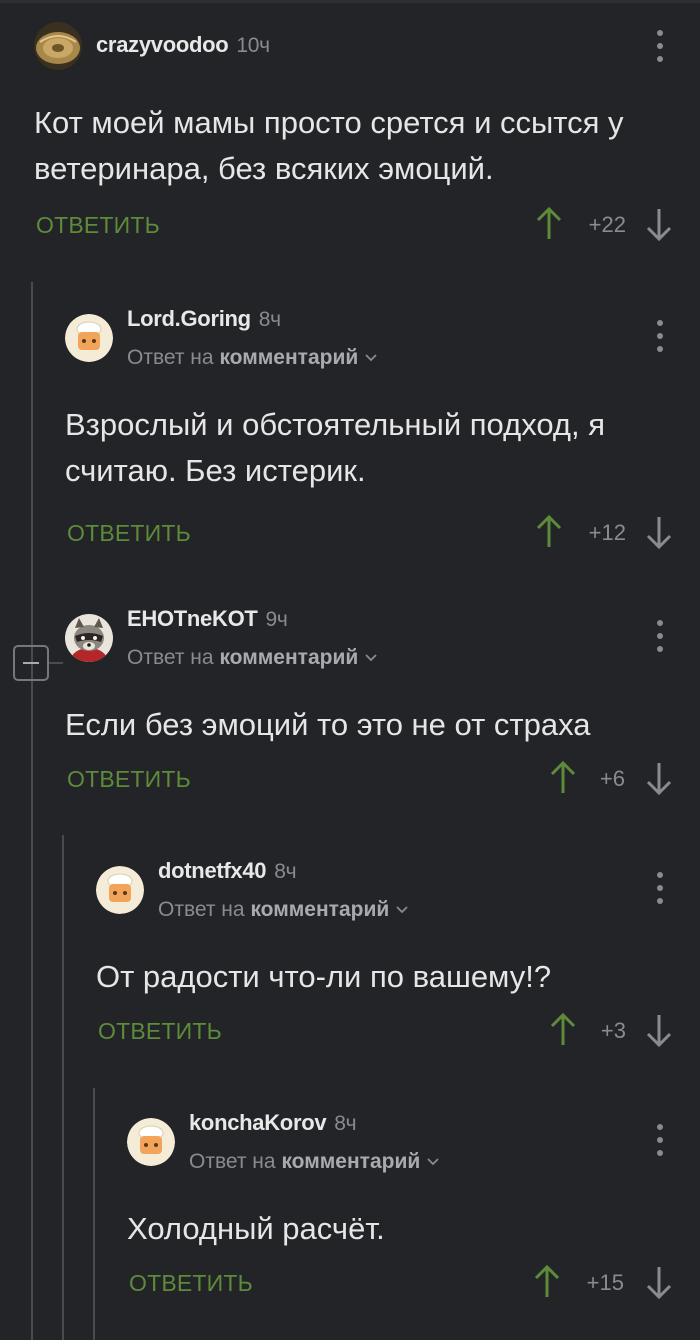  Describe the element at coordinates (367, 226) in the screenshot. I see `comment-actions: ОТВЕТИТЬ +22` at that location.